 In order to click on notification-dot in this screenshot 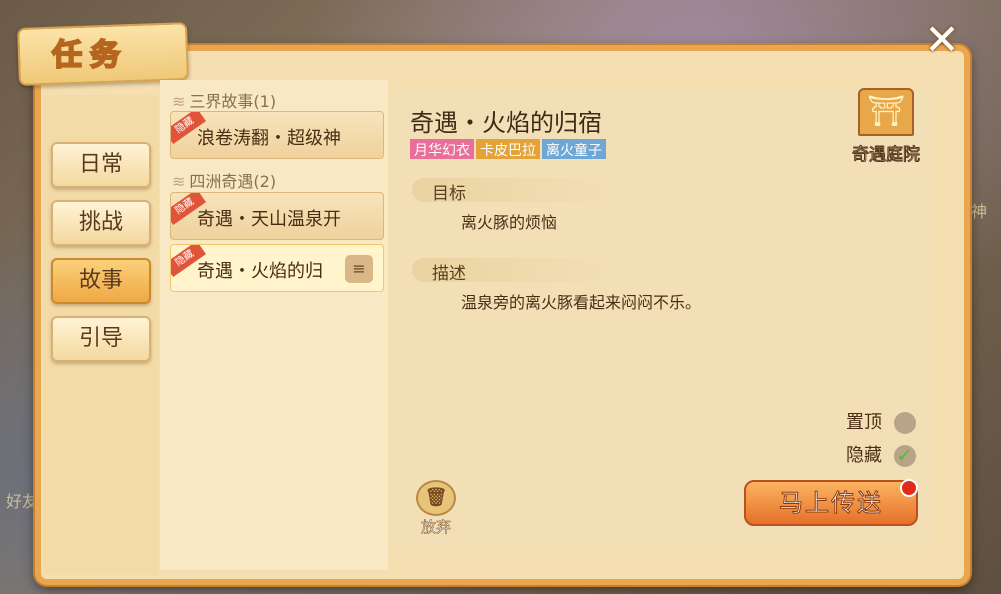, I will do `click(909, 488)`.